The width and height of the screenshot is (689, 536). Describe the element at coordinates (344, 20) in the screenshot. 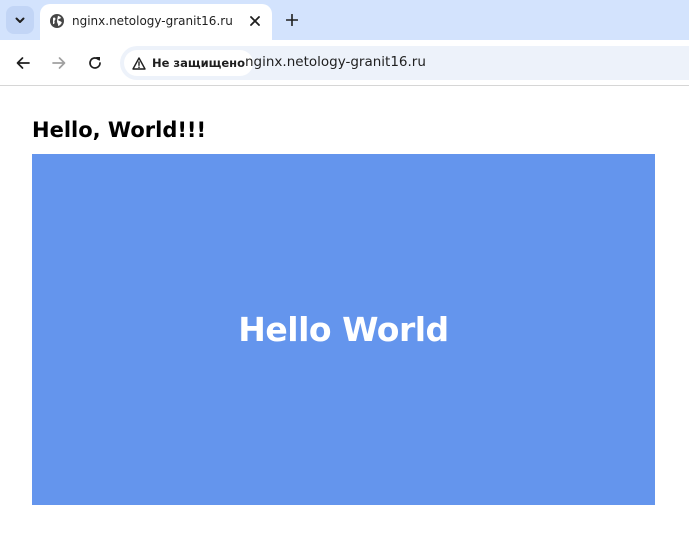

I see `tab-strip: nginx.netology-granit16.ru` at that location.